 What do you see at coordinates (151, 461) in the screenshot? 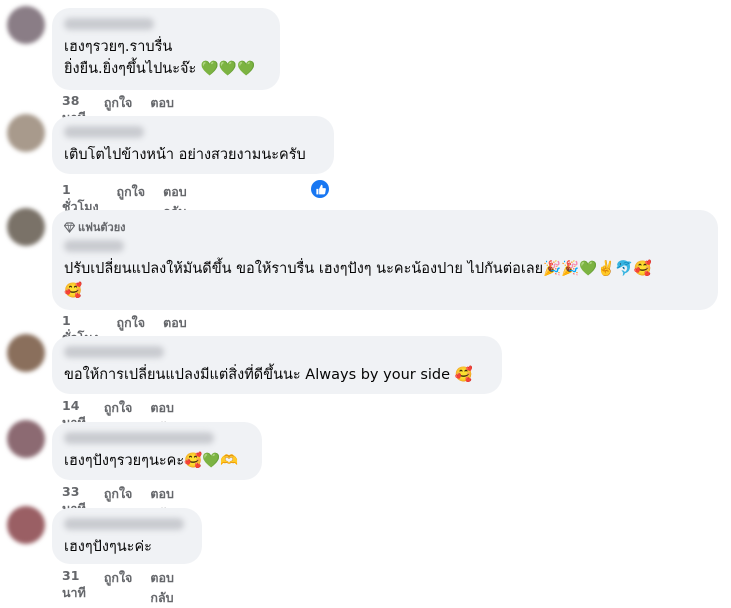
I see `comment-text: เฮงๆปังๆรวยๆนะคะ🥰💚🫶` at bounding box center [151, 461].